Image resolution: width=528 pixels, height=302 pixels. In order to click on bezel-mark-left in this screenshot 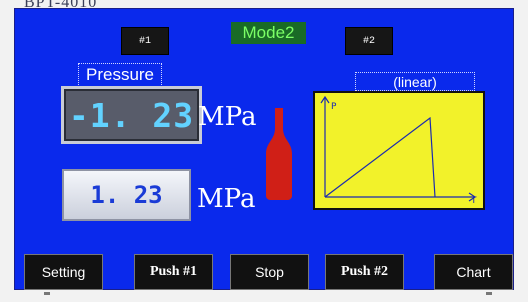, I will do `click(47, 293)`.